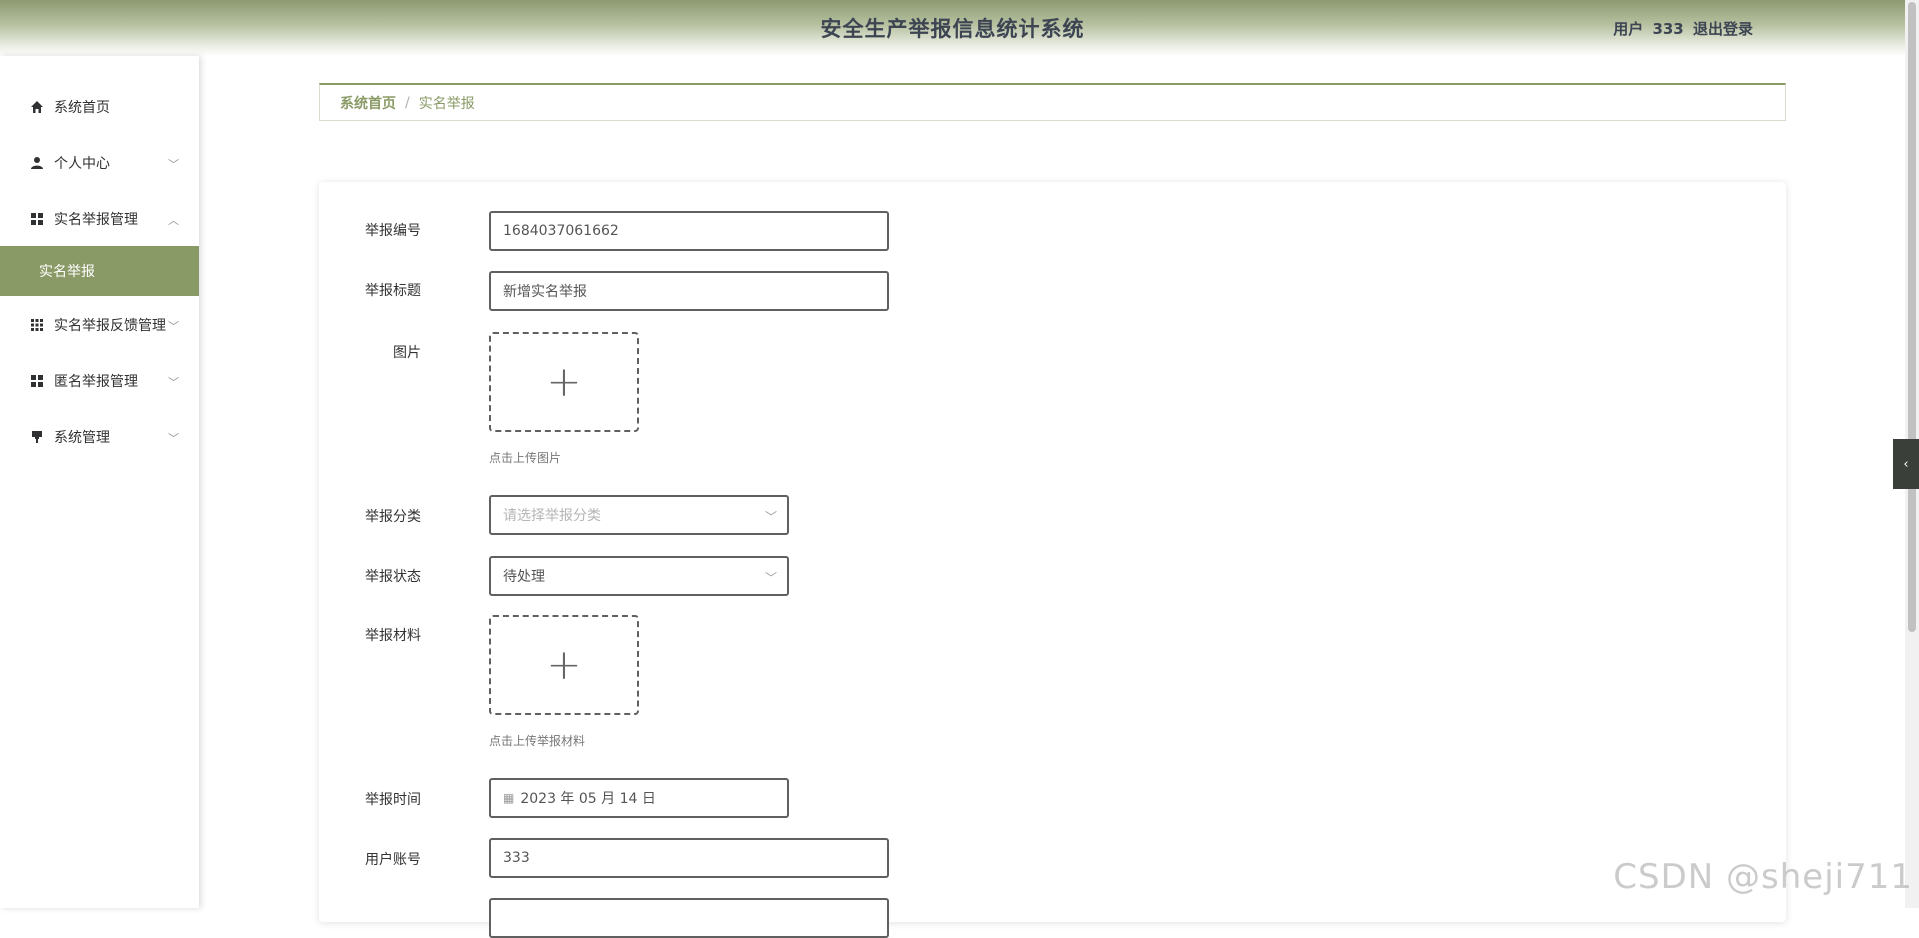  I want to click on image-label: 图片, so click(407, 353).